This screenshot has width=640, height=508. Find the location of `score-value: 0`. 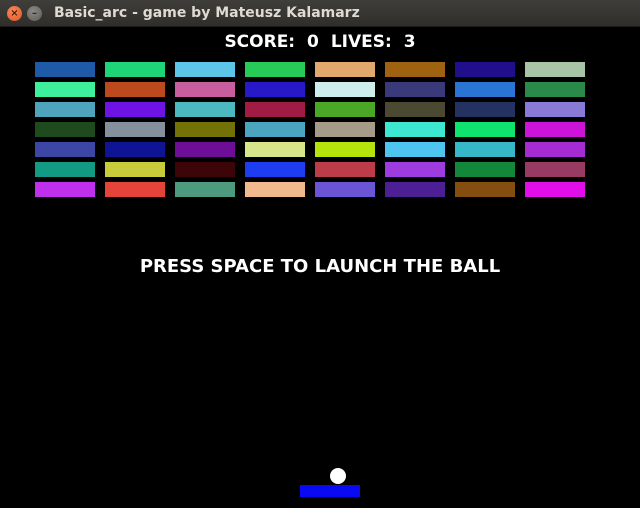

score-value: 0 is located at coordinates (313, 42).